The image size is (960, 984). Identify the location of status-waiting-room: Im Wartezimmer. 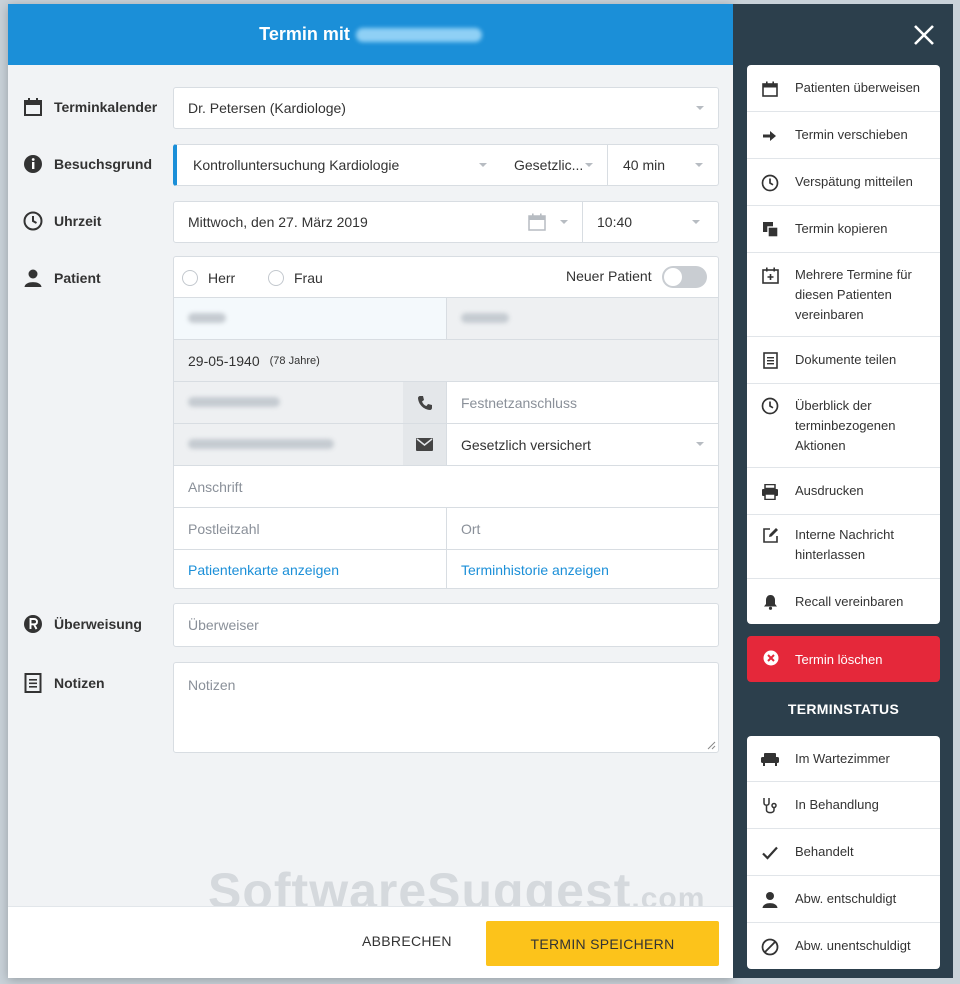
(843, 759).